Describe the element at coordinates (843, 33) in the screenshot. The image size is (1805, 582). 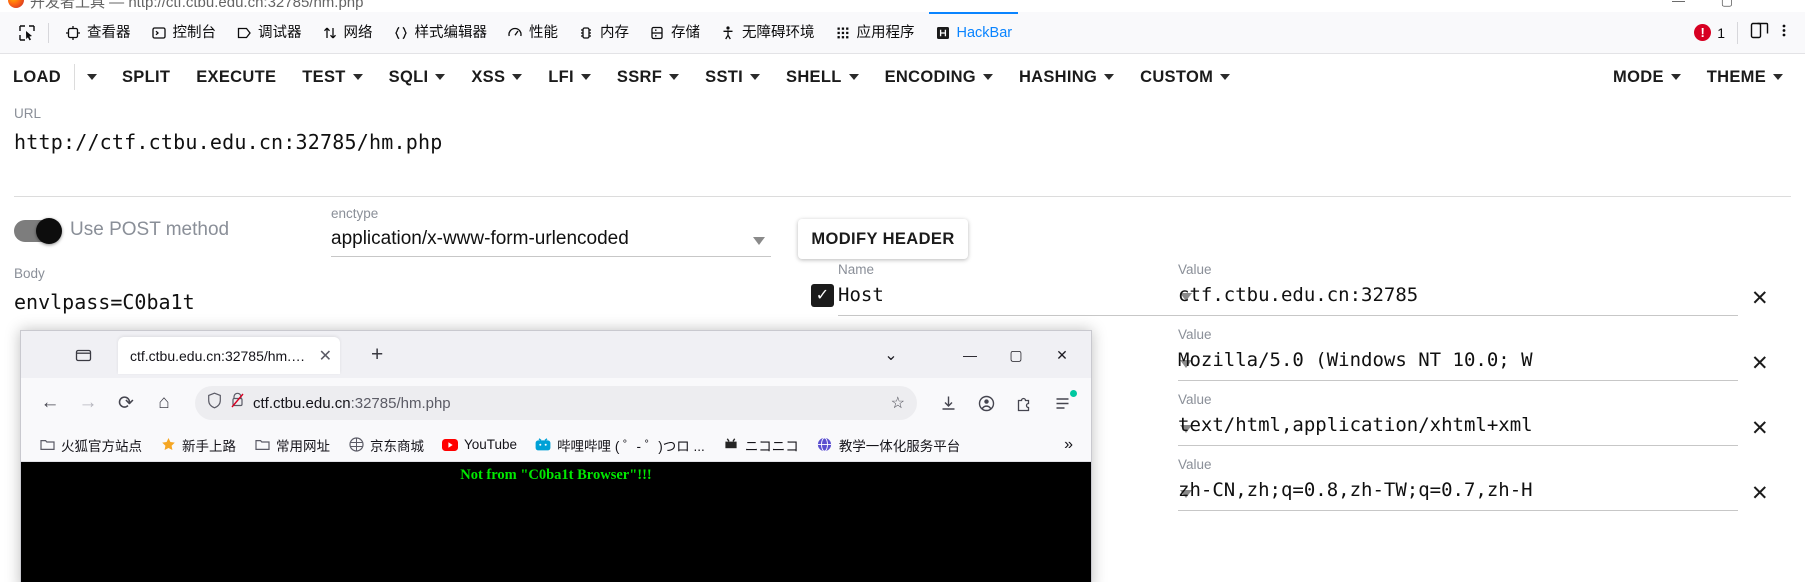
I see `application-icon` at that location.